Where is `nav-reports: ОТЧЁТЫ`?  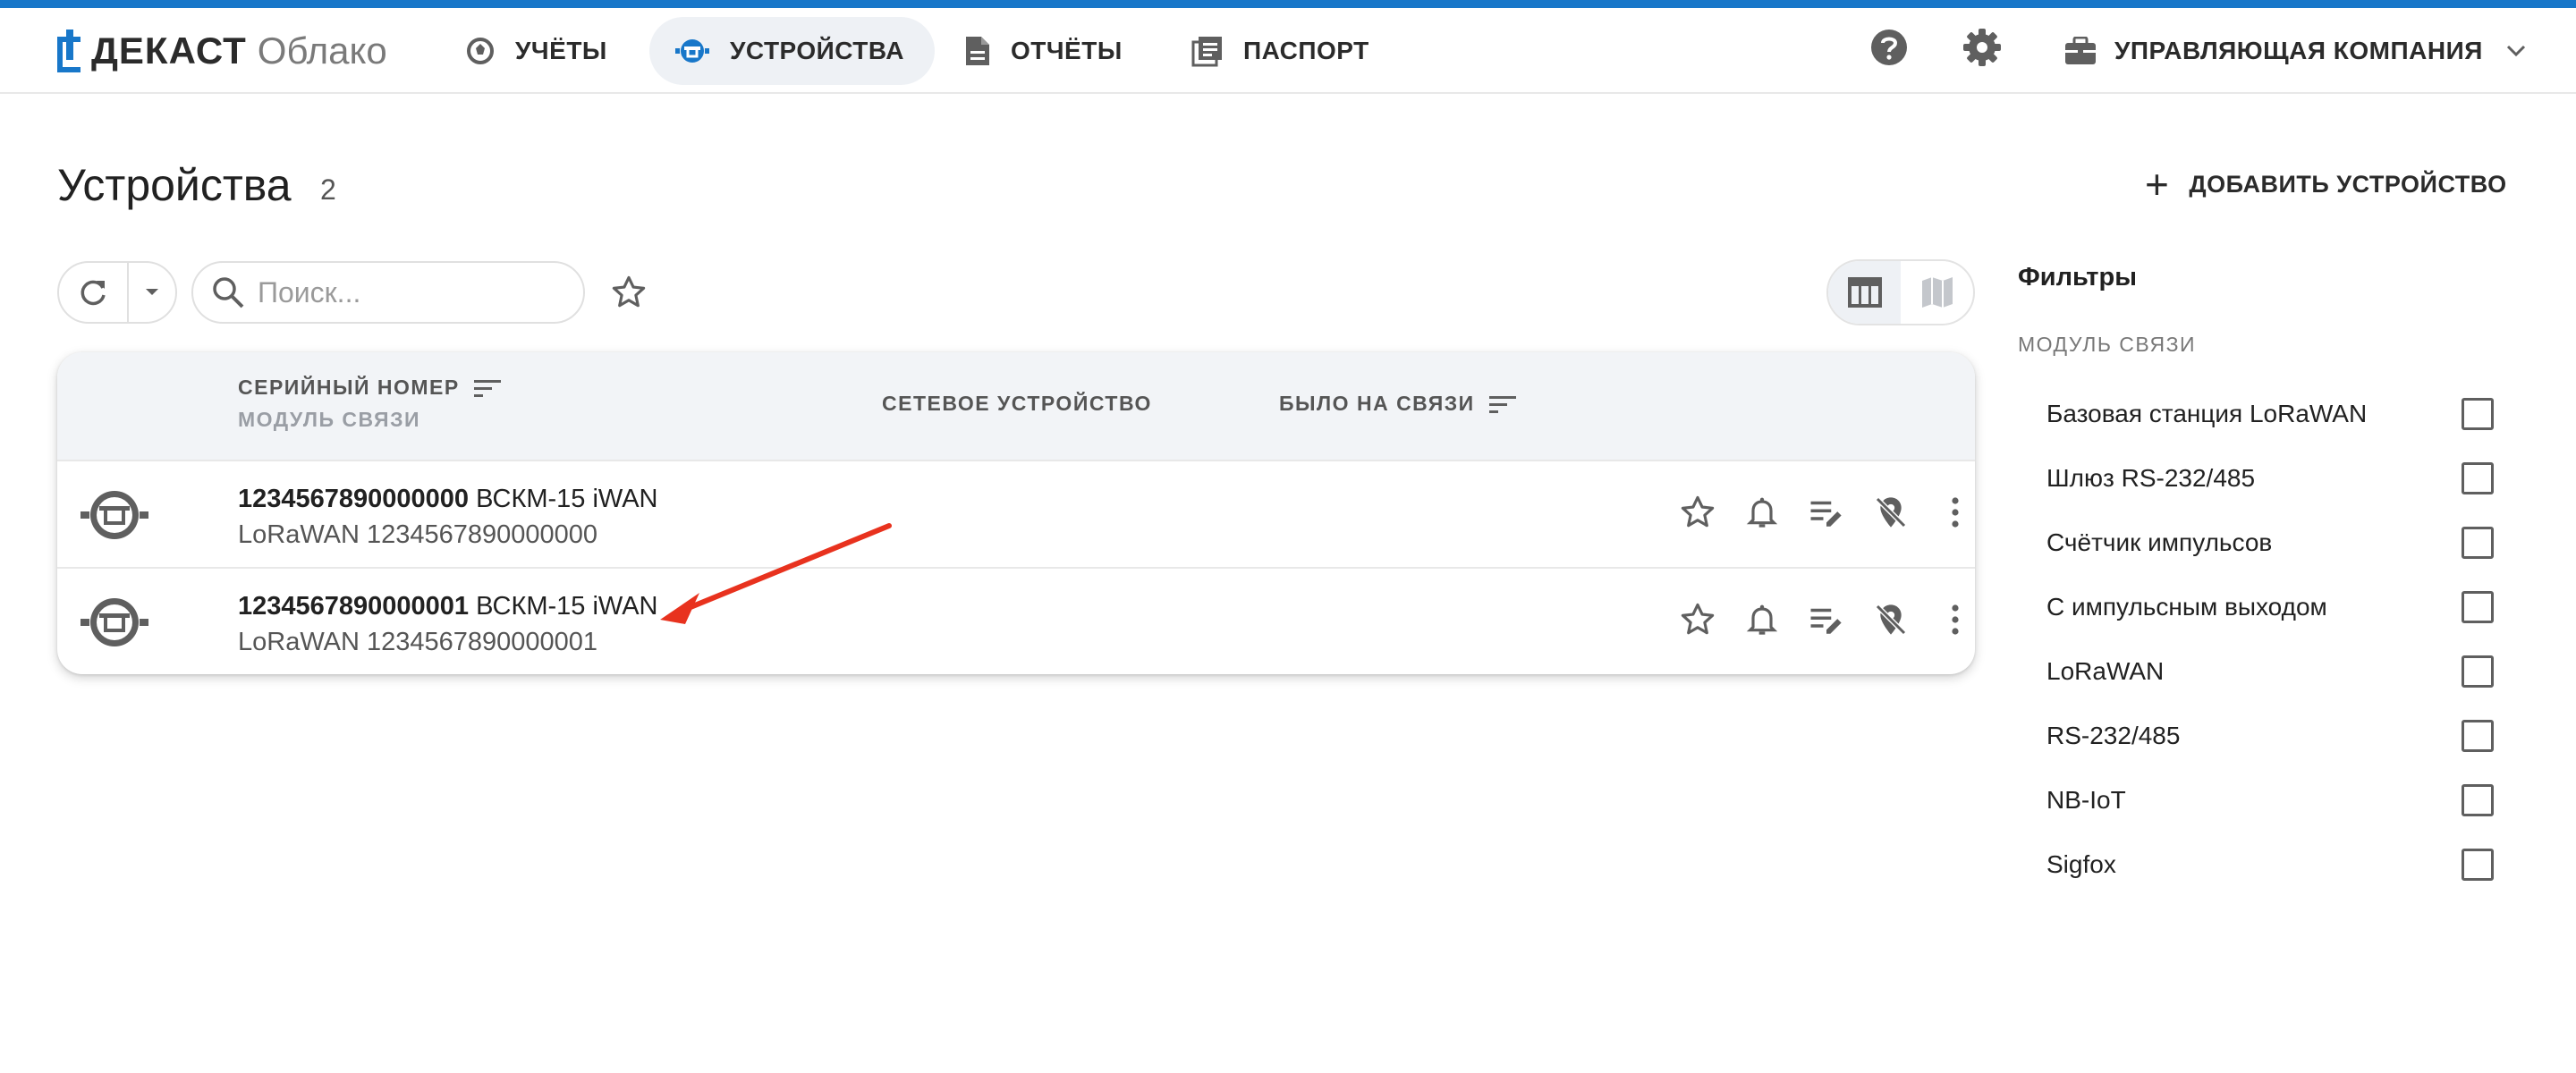
nav-reports: ОТЧЁТЫ is located at coordinates (1046, 51).